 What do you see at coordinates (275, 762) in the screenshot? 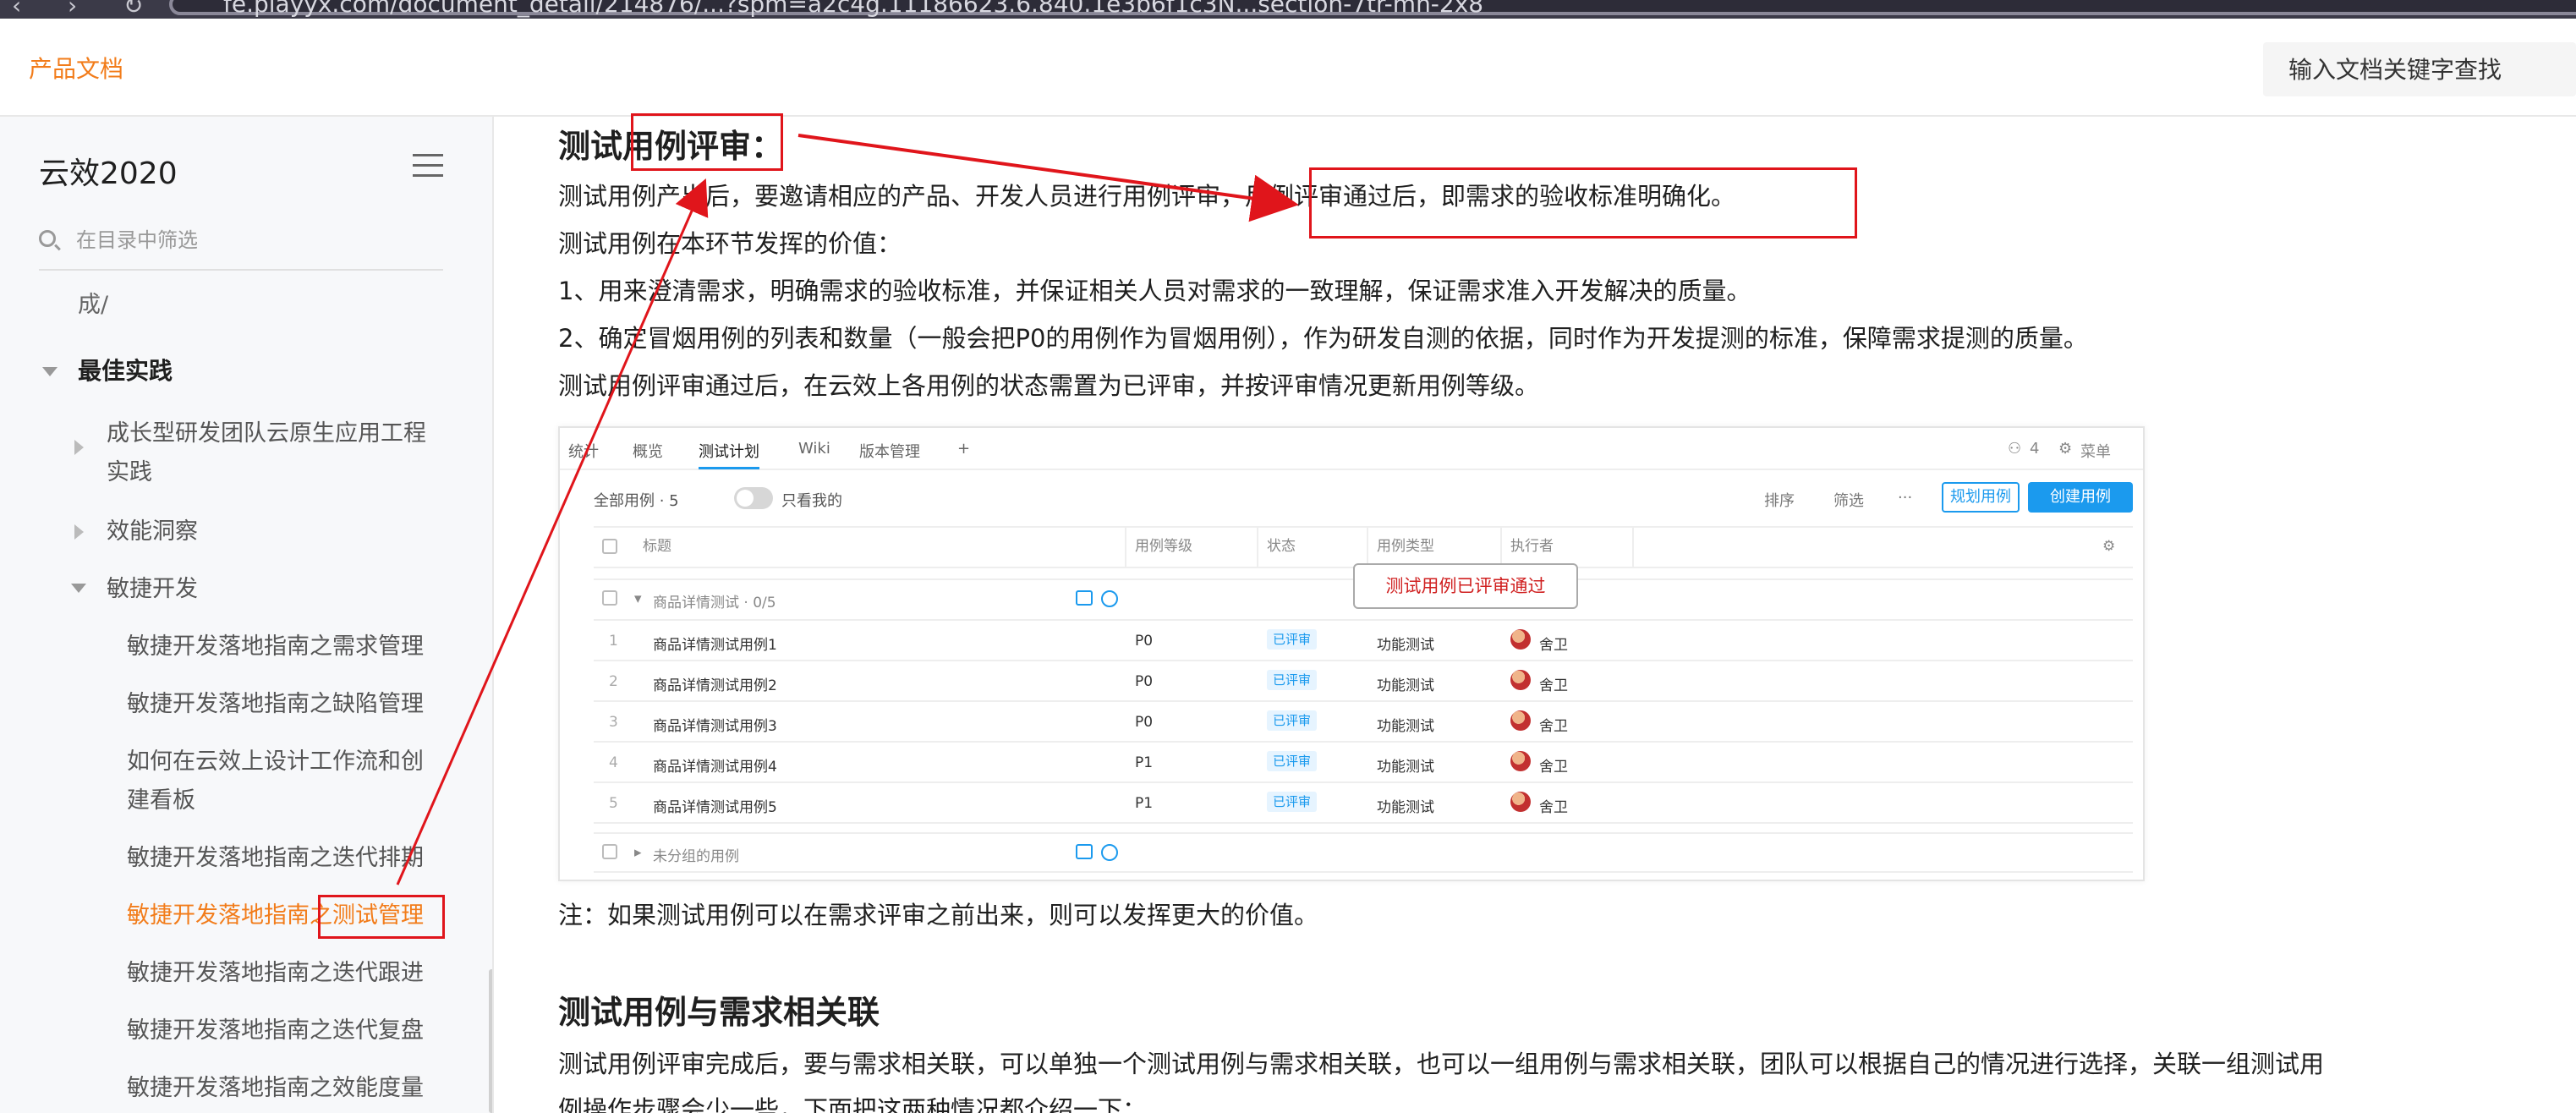
I see `sidebar-item-workflow: 如何在云效上设计工作流和创` at bounding box center [275, 762].